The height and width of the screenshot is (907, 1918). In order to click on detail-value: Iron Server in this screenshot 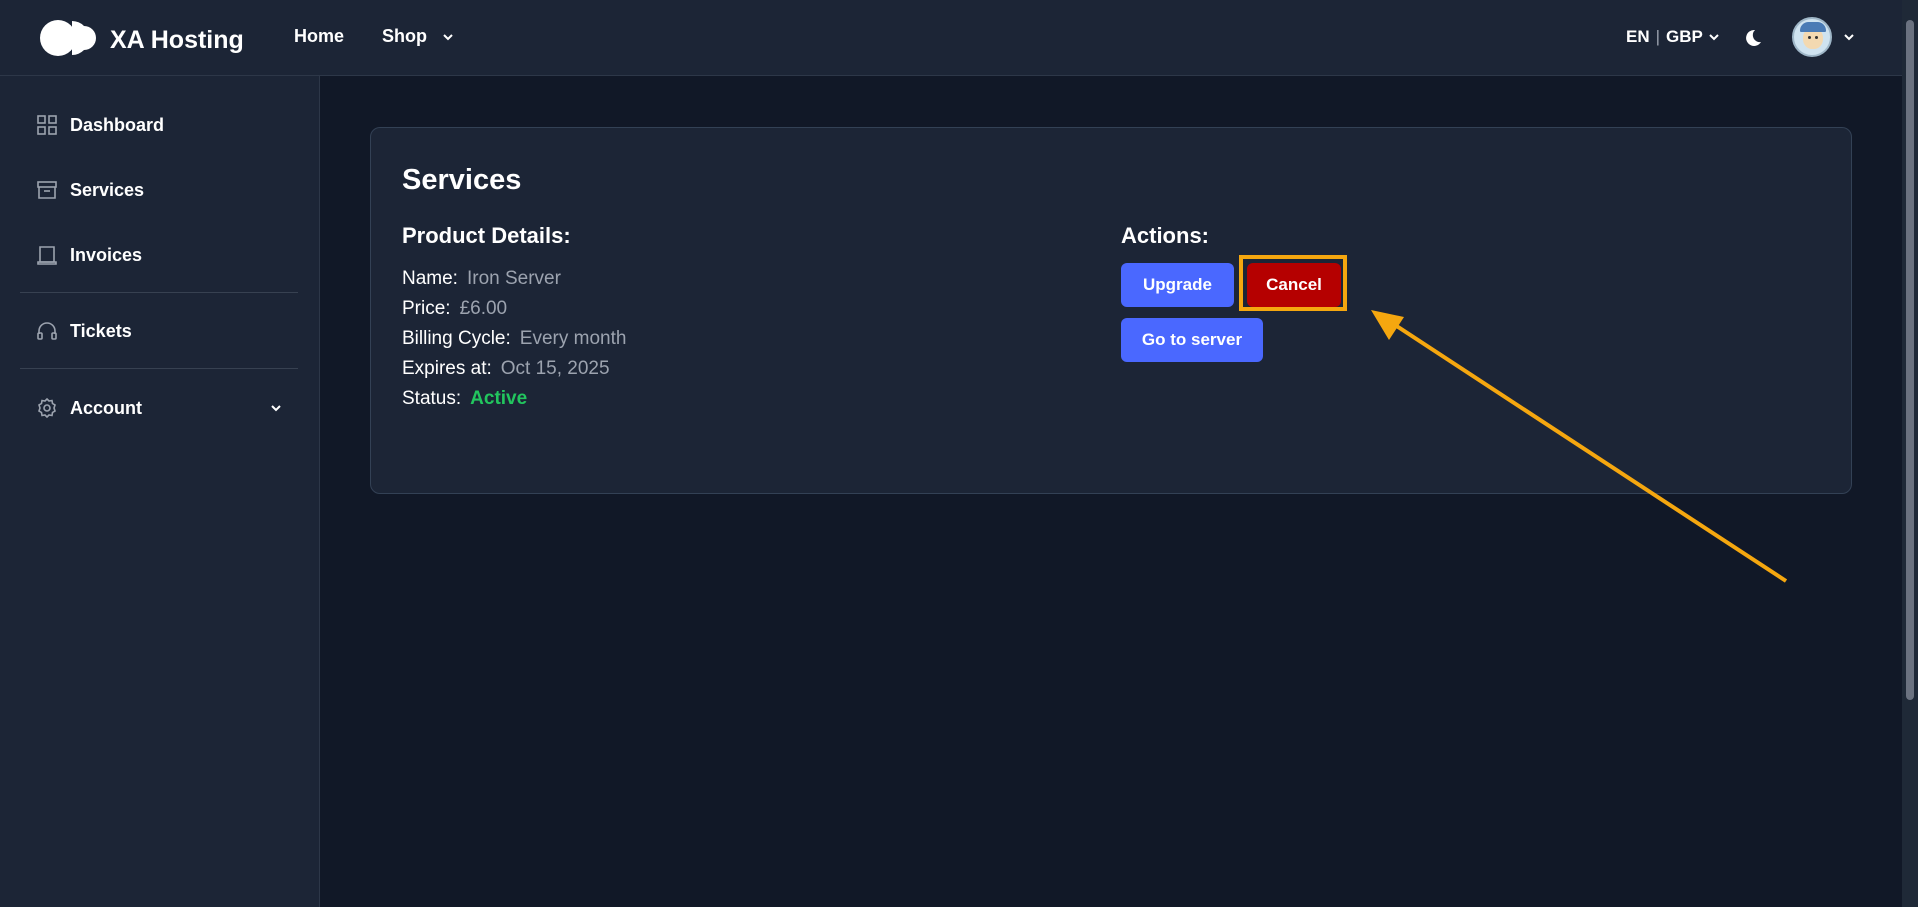, I will do `click(513, 278)`.